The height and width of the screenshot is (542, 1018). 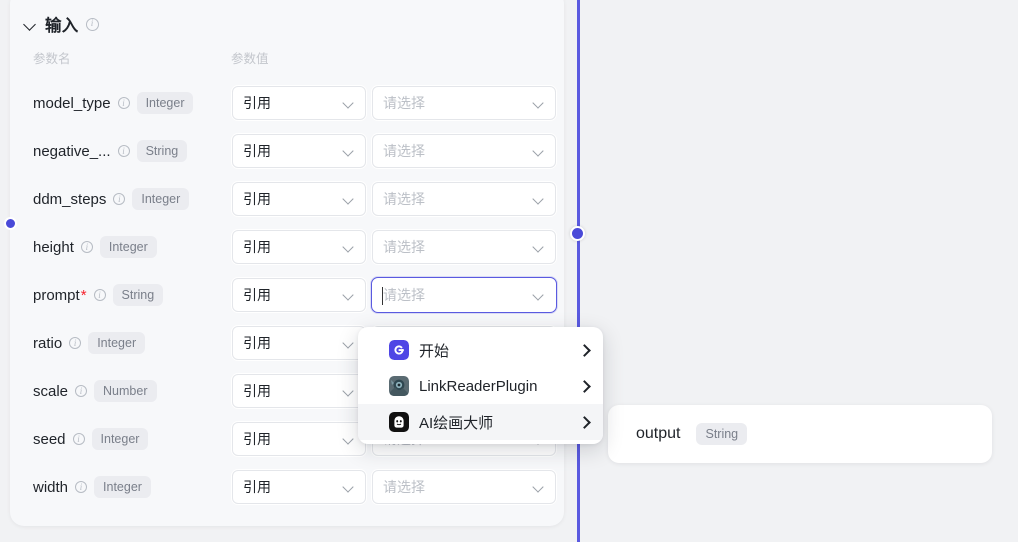 What do you see at coordinates (52, 59) in the screenshot?
I see `column-header-param-name: 参数名` at bounding box center [52, 59].